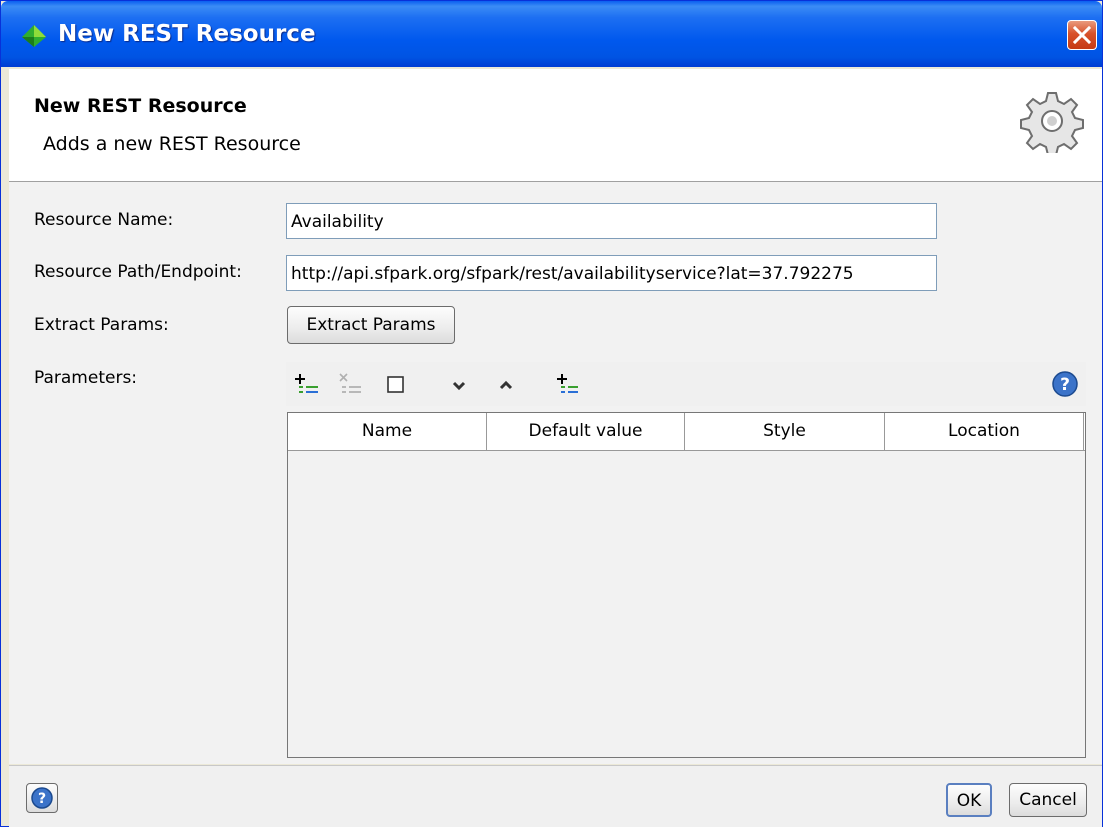 This screenshot has width=1103, height=827. I want to click on header-title: New REST Resource, so click(140, 106).